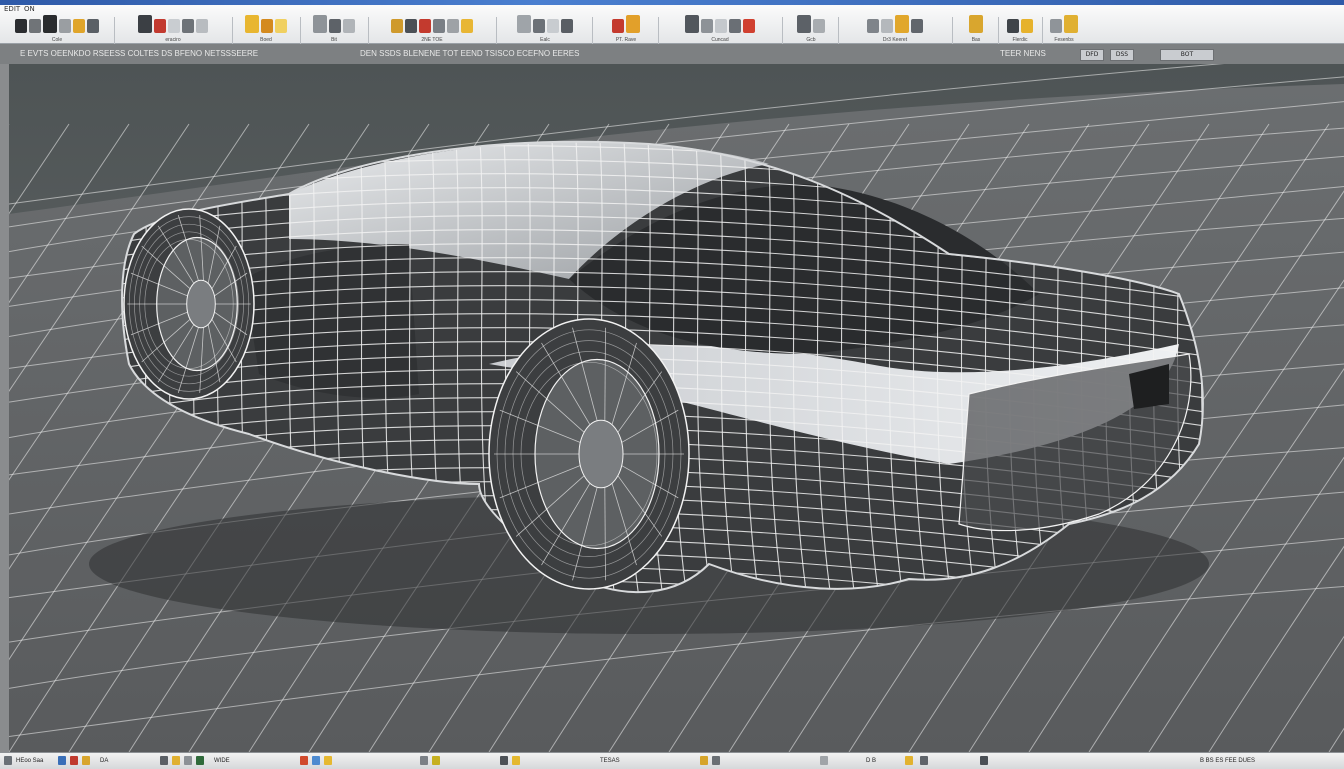  Describe the element at coordinates (819, 26) in the screenshot. I see `rotate-icon` at that location.